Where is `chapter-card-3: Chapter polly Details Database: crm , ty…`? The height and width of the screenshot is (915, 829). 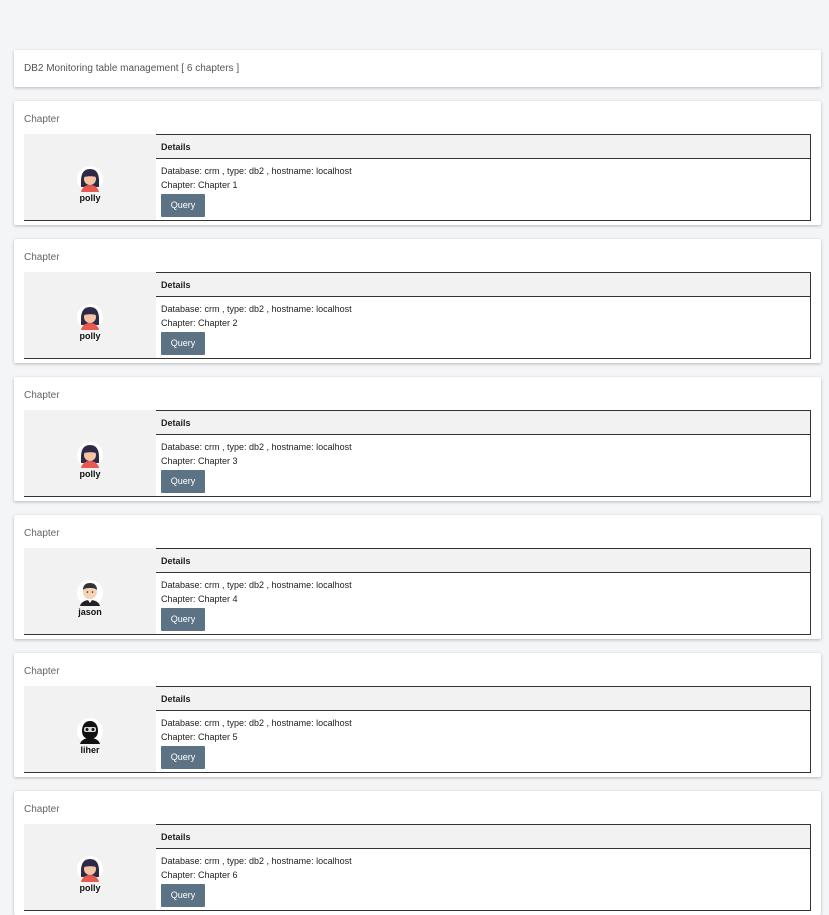
chapter-card-3: Chapter polly Details Database: crm , ty… is located at coordinates (417, 439).